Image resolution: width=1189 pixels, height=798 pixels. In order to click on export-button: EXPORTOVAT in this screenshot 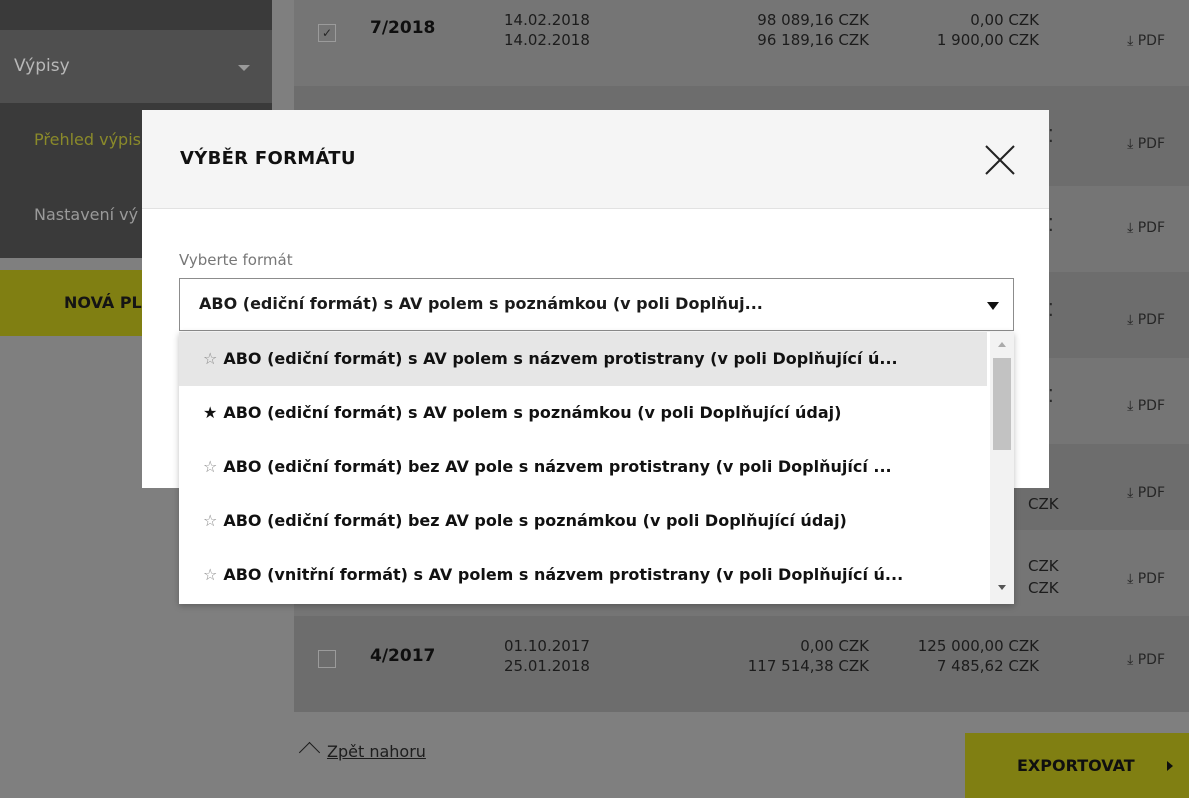, I will do `click(1077, 765)`.